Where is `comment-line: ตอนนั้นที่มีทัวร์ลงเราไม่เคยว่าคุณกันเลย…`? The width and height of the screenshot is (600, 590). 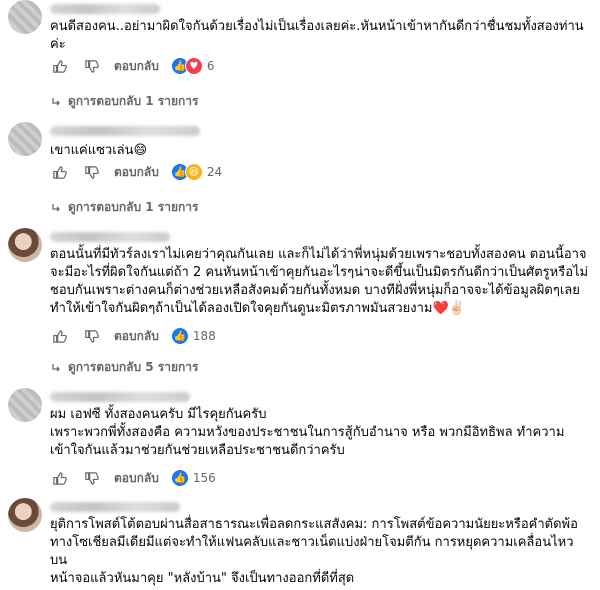 comment-line: ตอนนั้นที่มีทัวร์ลงเราไม่เคยว่าคุณกันเลย… is located at coordinates (318, 254).